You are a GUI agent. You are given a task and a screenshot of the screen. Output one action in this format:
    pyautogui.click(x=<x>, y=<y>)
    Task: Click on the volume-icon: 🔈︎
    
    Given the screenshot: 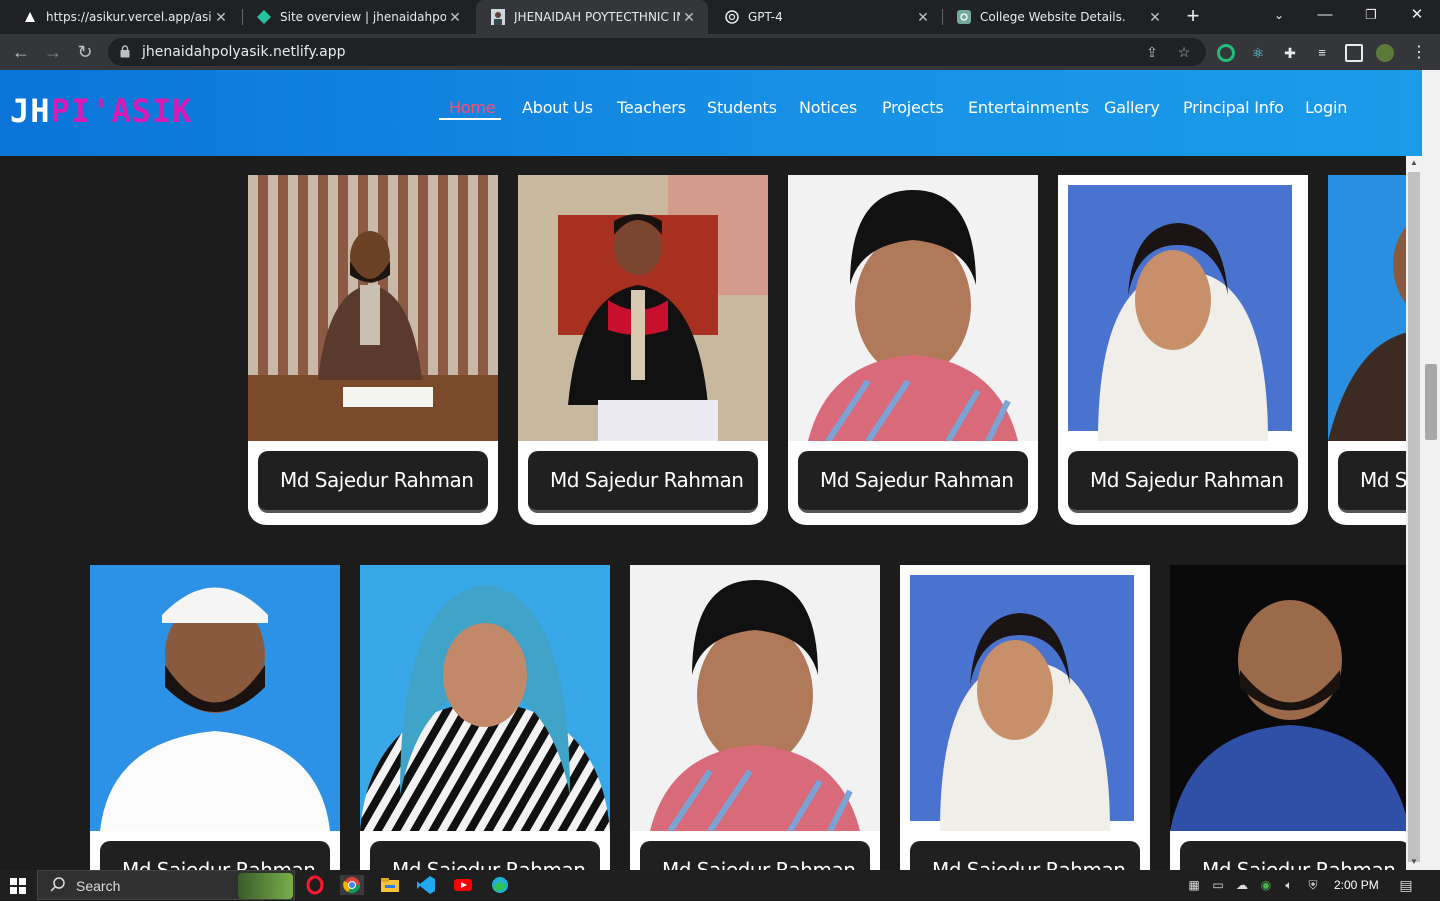 What is the action you would take?
    pyautogui.click(x=1289, y=885)
    